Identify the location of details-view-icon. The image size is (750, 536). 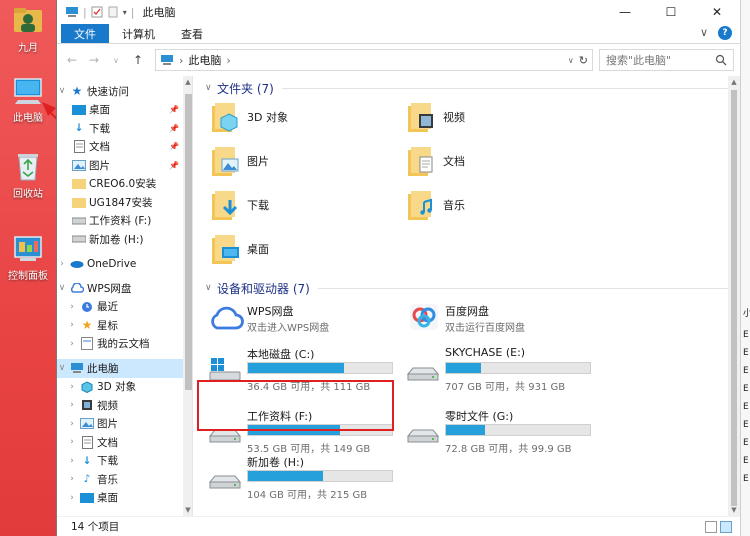
(711, 527).